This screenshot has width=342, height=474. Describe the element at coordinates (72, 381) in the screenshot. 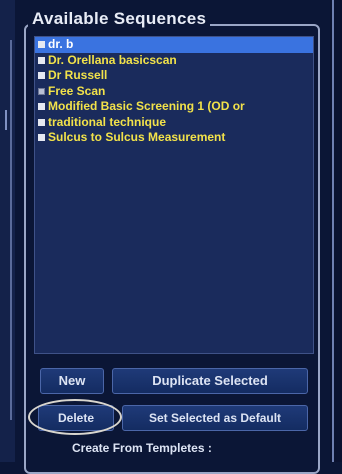

I see `new-button: New` at that location.